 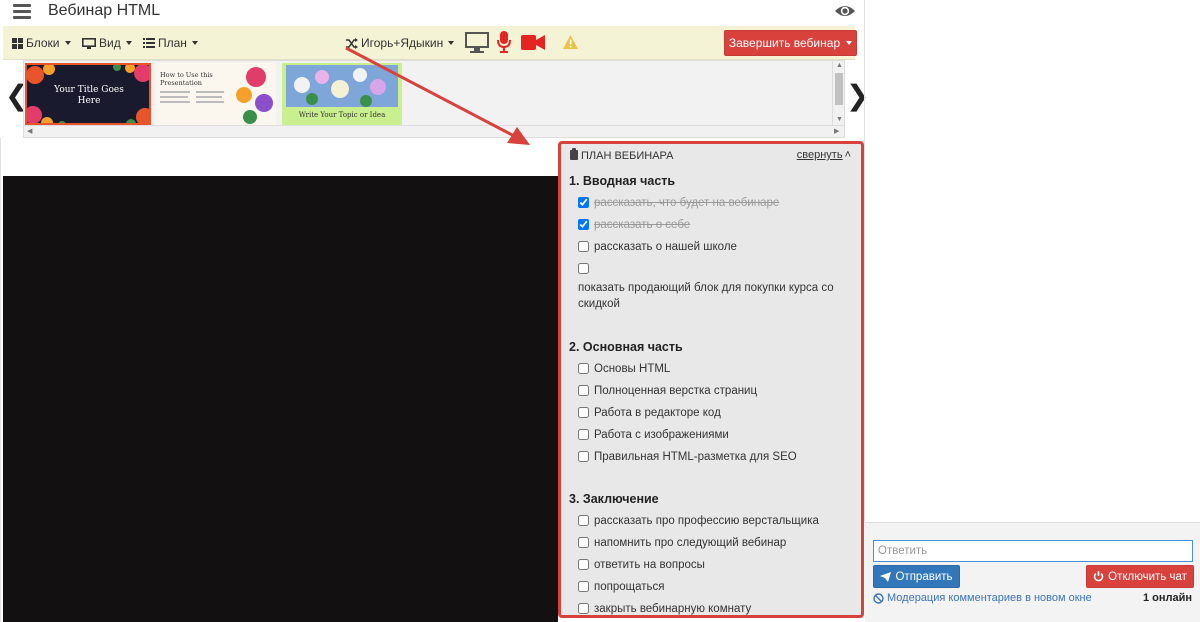 I want to click on plan-section-title: 1. Вводная часть, so click(x=622, y=181).